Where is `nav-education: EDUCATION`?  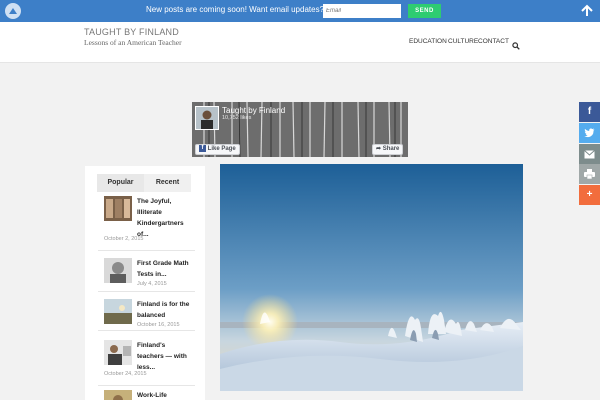
nav-education: EDUCATION is located at coordinates (428, 41).